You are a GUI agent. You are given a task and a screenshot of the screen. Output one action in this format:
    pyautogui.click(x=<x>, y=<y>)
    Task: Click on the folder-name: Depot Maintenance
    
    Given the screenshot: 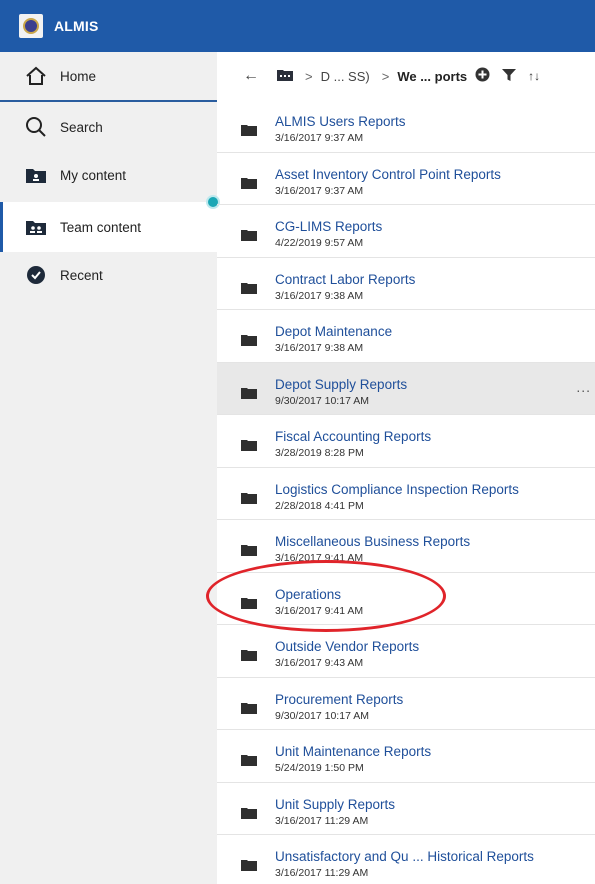 What is the action you would take?
    pyautogui.click(x=333, y=331)
    